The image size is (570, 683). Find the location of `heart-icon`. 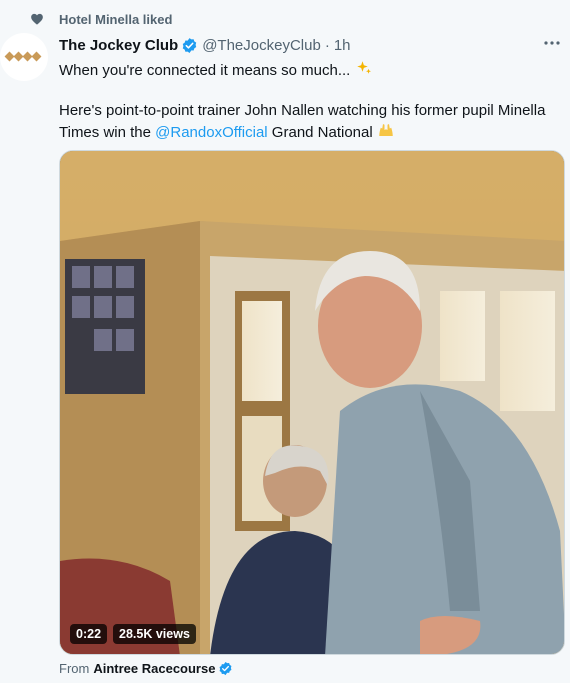

heart-icon is located at coordinates (37, 19).